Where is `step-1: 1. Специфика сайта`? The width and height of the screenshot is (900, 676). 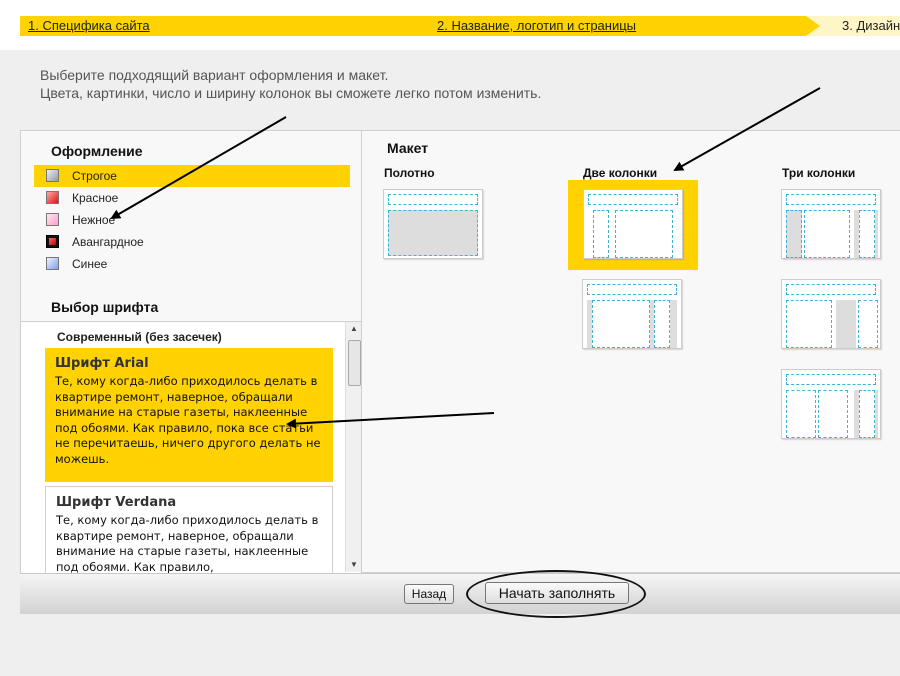 step-1: 1. Специфика сайта is located at coordinates (89, 26).